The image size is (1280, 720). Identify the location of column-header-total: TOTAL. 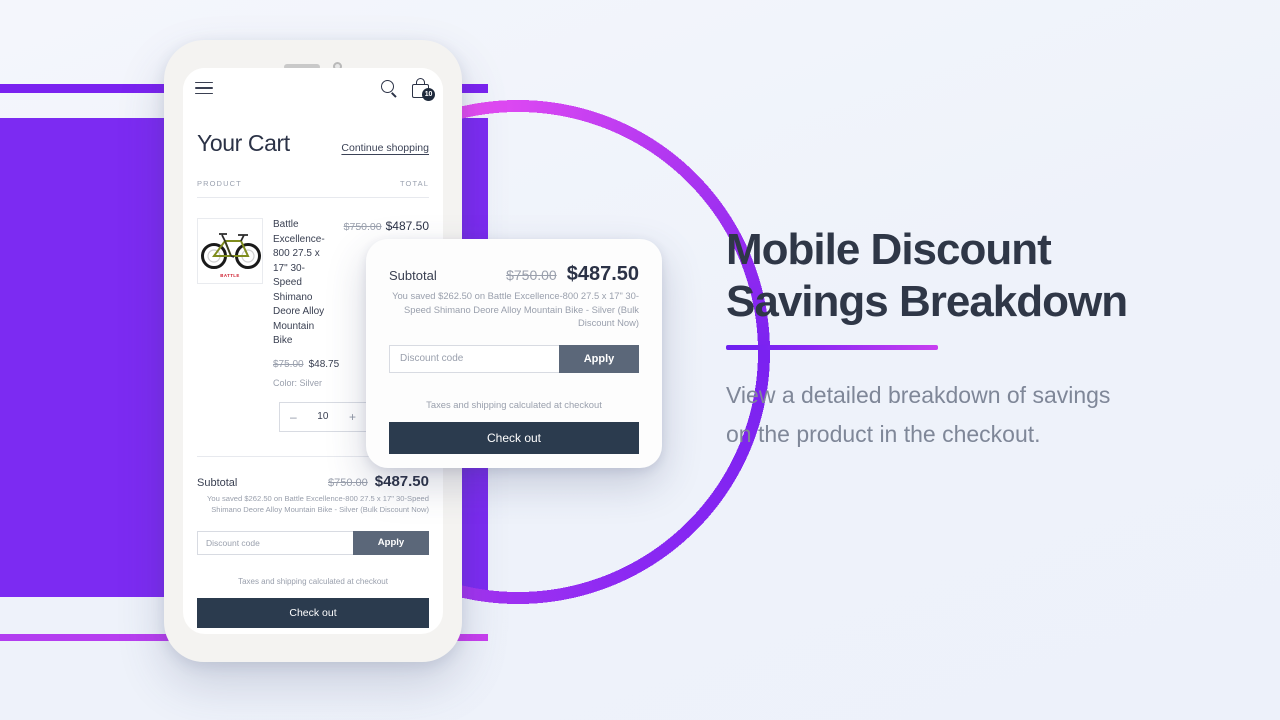
(414, 183).